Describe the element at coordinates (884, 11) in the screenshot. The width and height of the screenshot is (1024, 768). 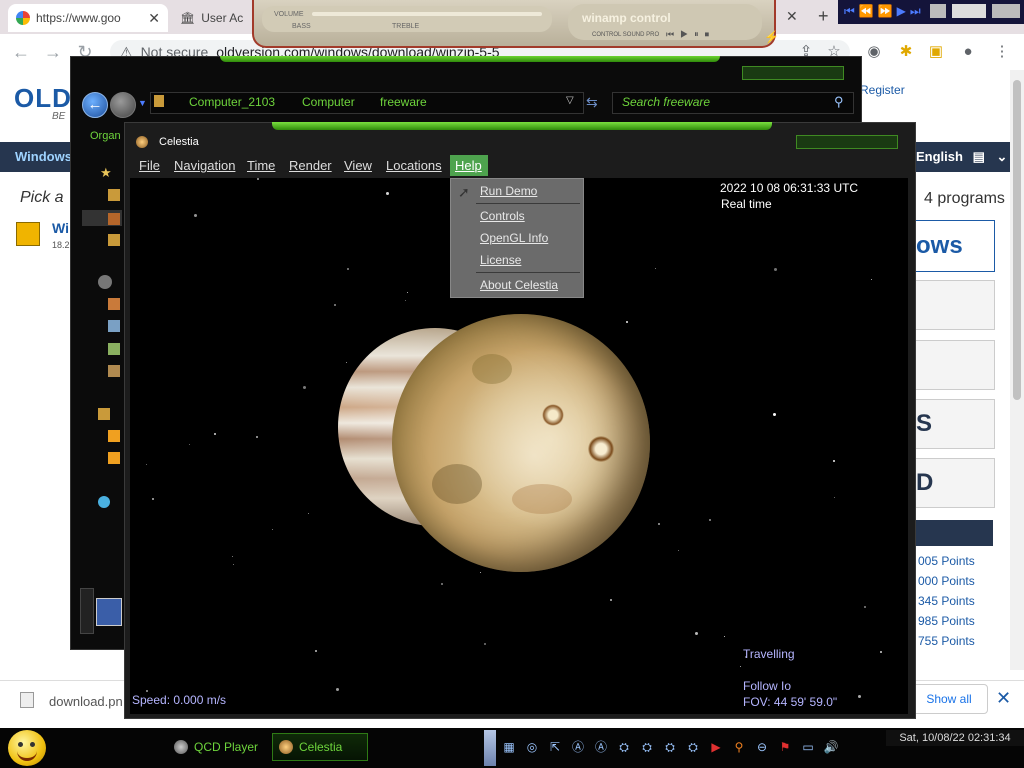
I see `media-buttons-icon: ⏮⏪⏩▶⏭` at that location.